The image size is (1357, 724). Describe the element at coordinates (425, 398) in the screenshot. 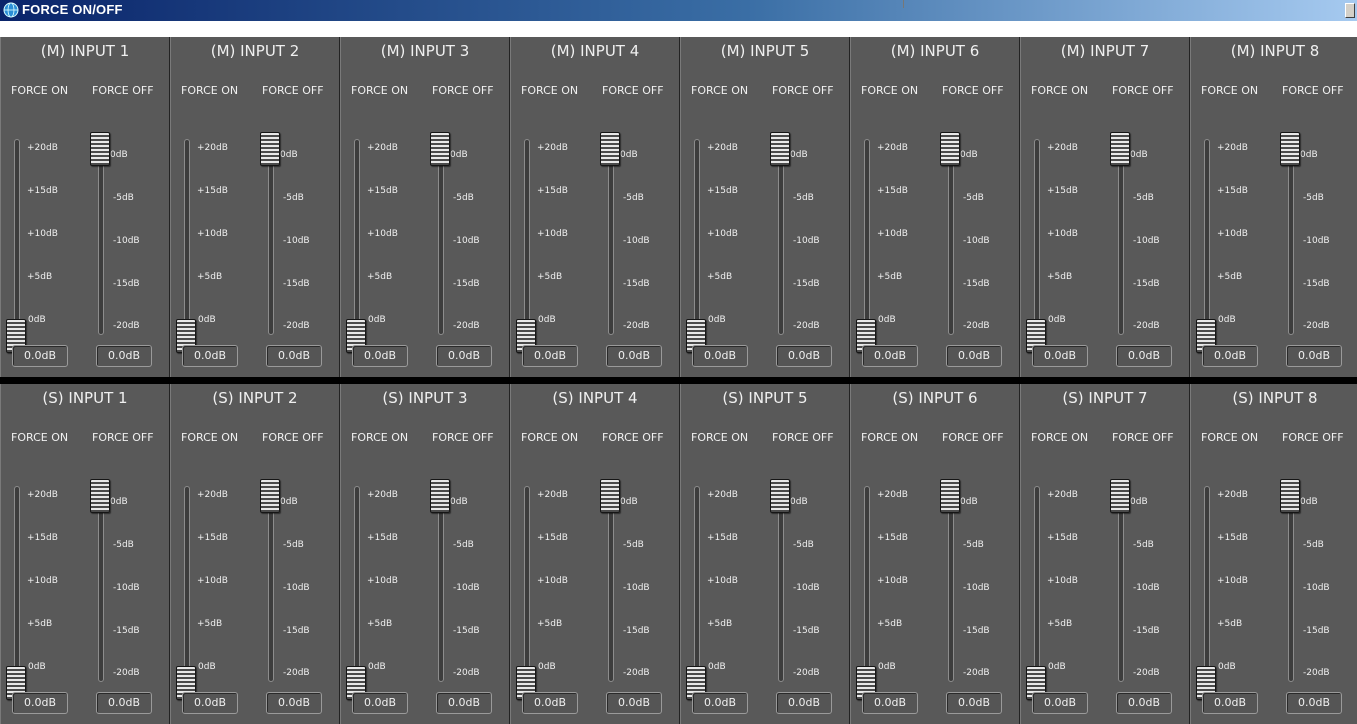

I see `channel-title: (S) INPUT 3` at that location.